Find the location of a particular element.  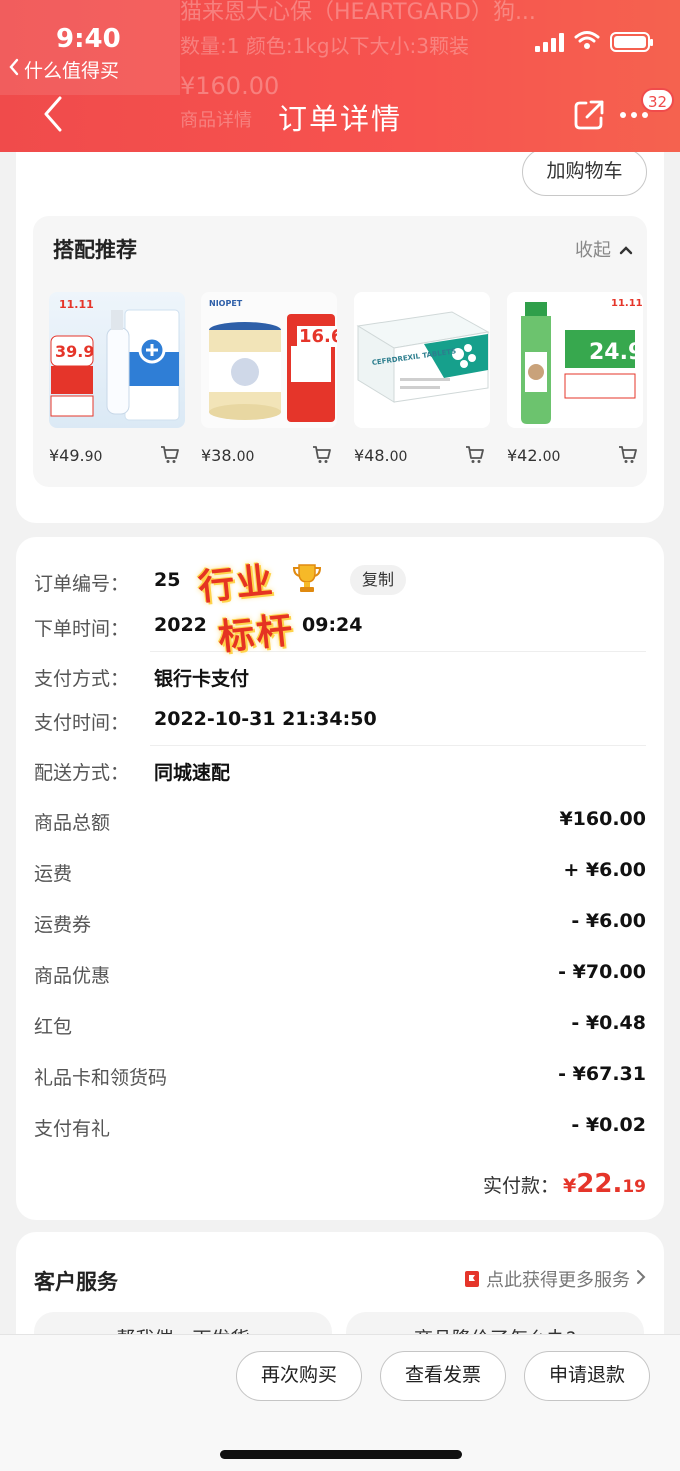

amount-label: 商品总额 is located at coordinates (72, 823).